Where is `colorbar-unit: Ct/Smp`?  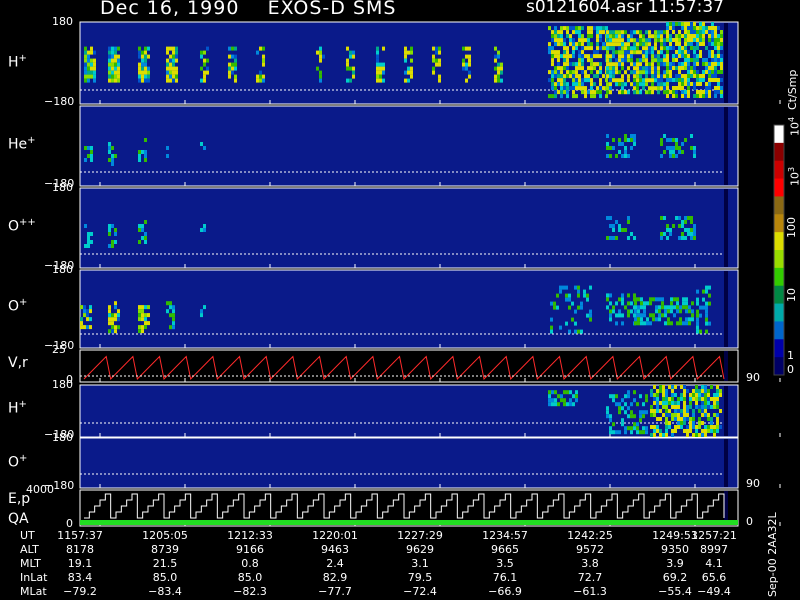 colorbar-unit: Ct/Smp is located at coordinates (792, 89).